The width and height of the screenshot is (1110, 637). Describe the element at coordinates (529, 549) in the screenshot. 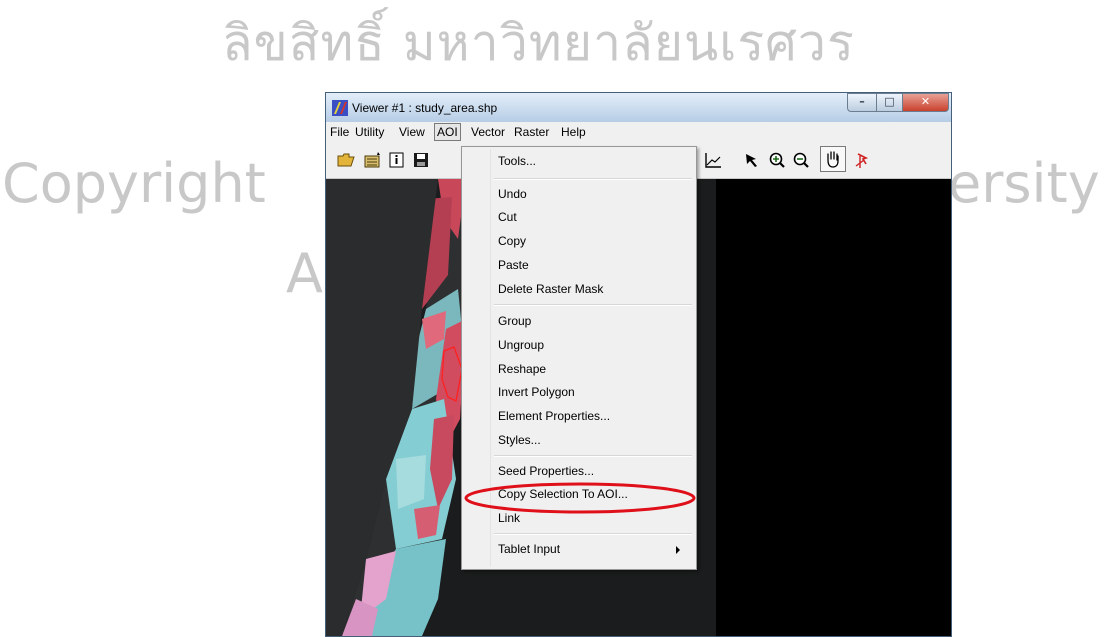

I see `menu-item-tablet-input: Tablet Input` at that location.